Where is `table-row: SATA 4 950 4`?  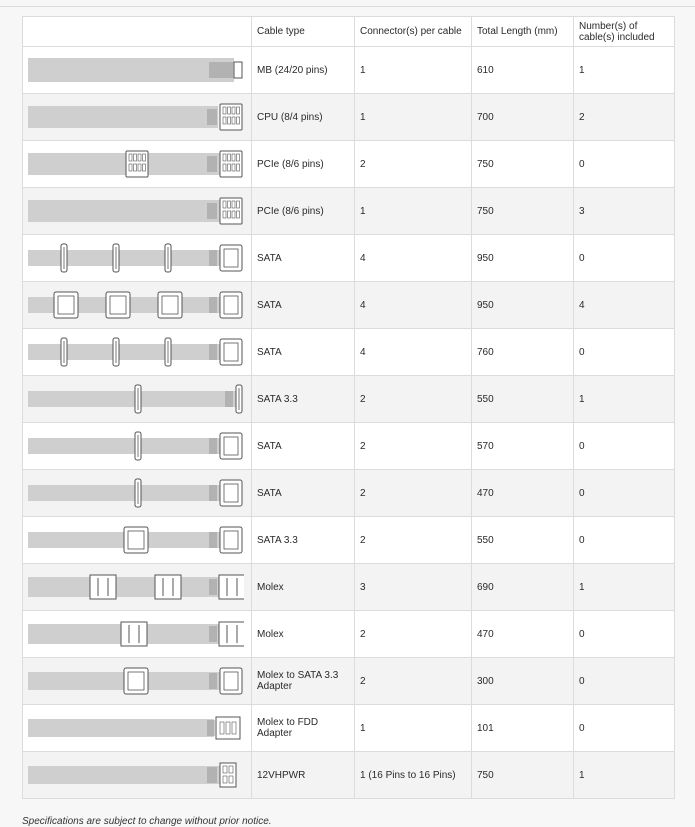 table-row: SATA 4 950 4 is located at coordinates (348, 305).